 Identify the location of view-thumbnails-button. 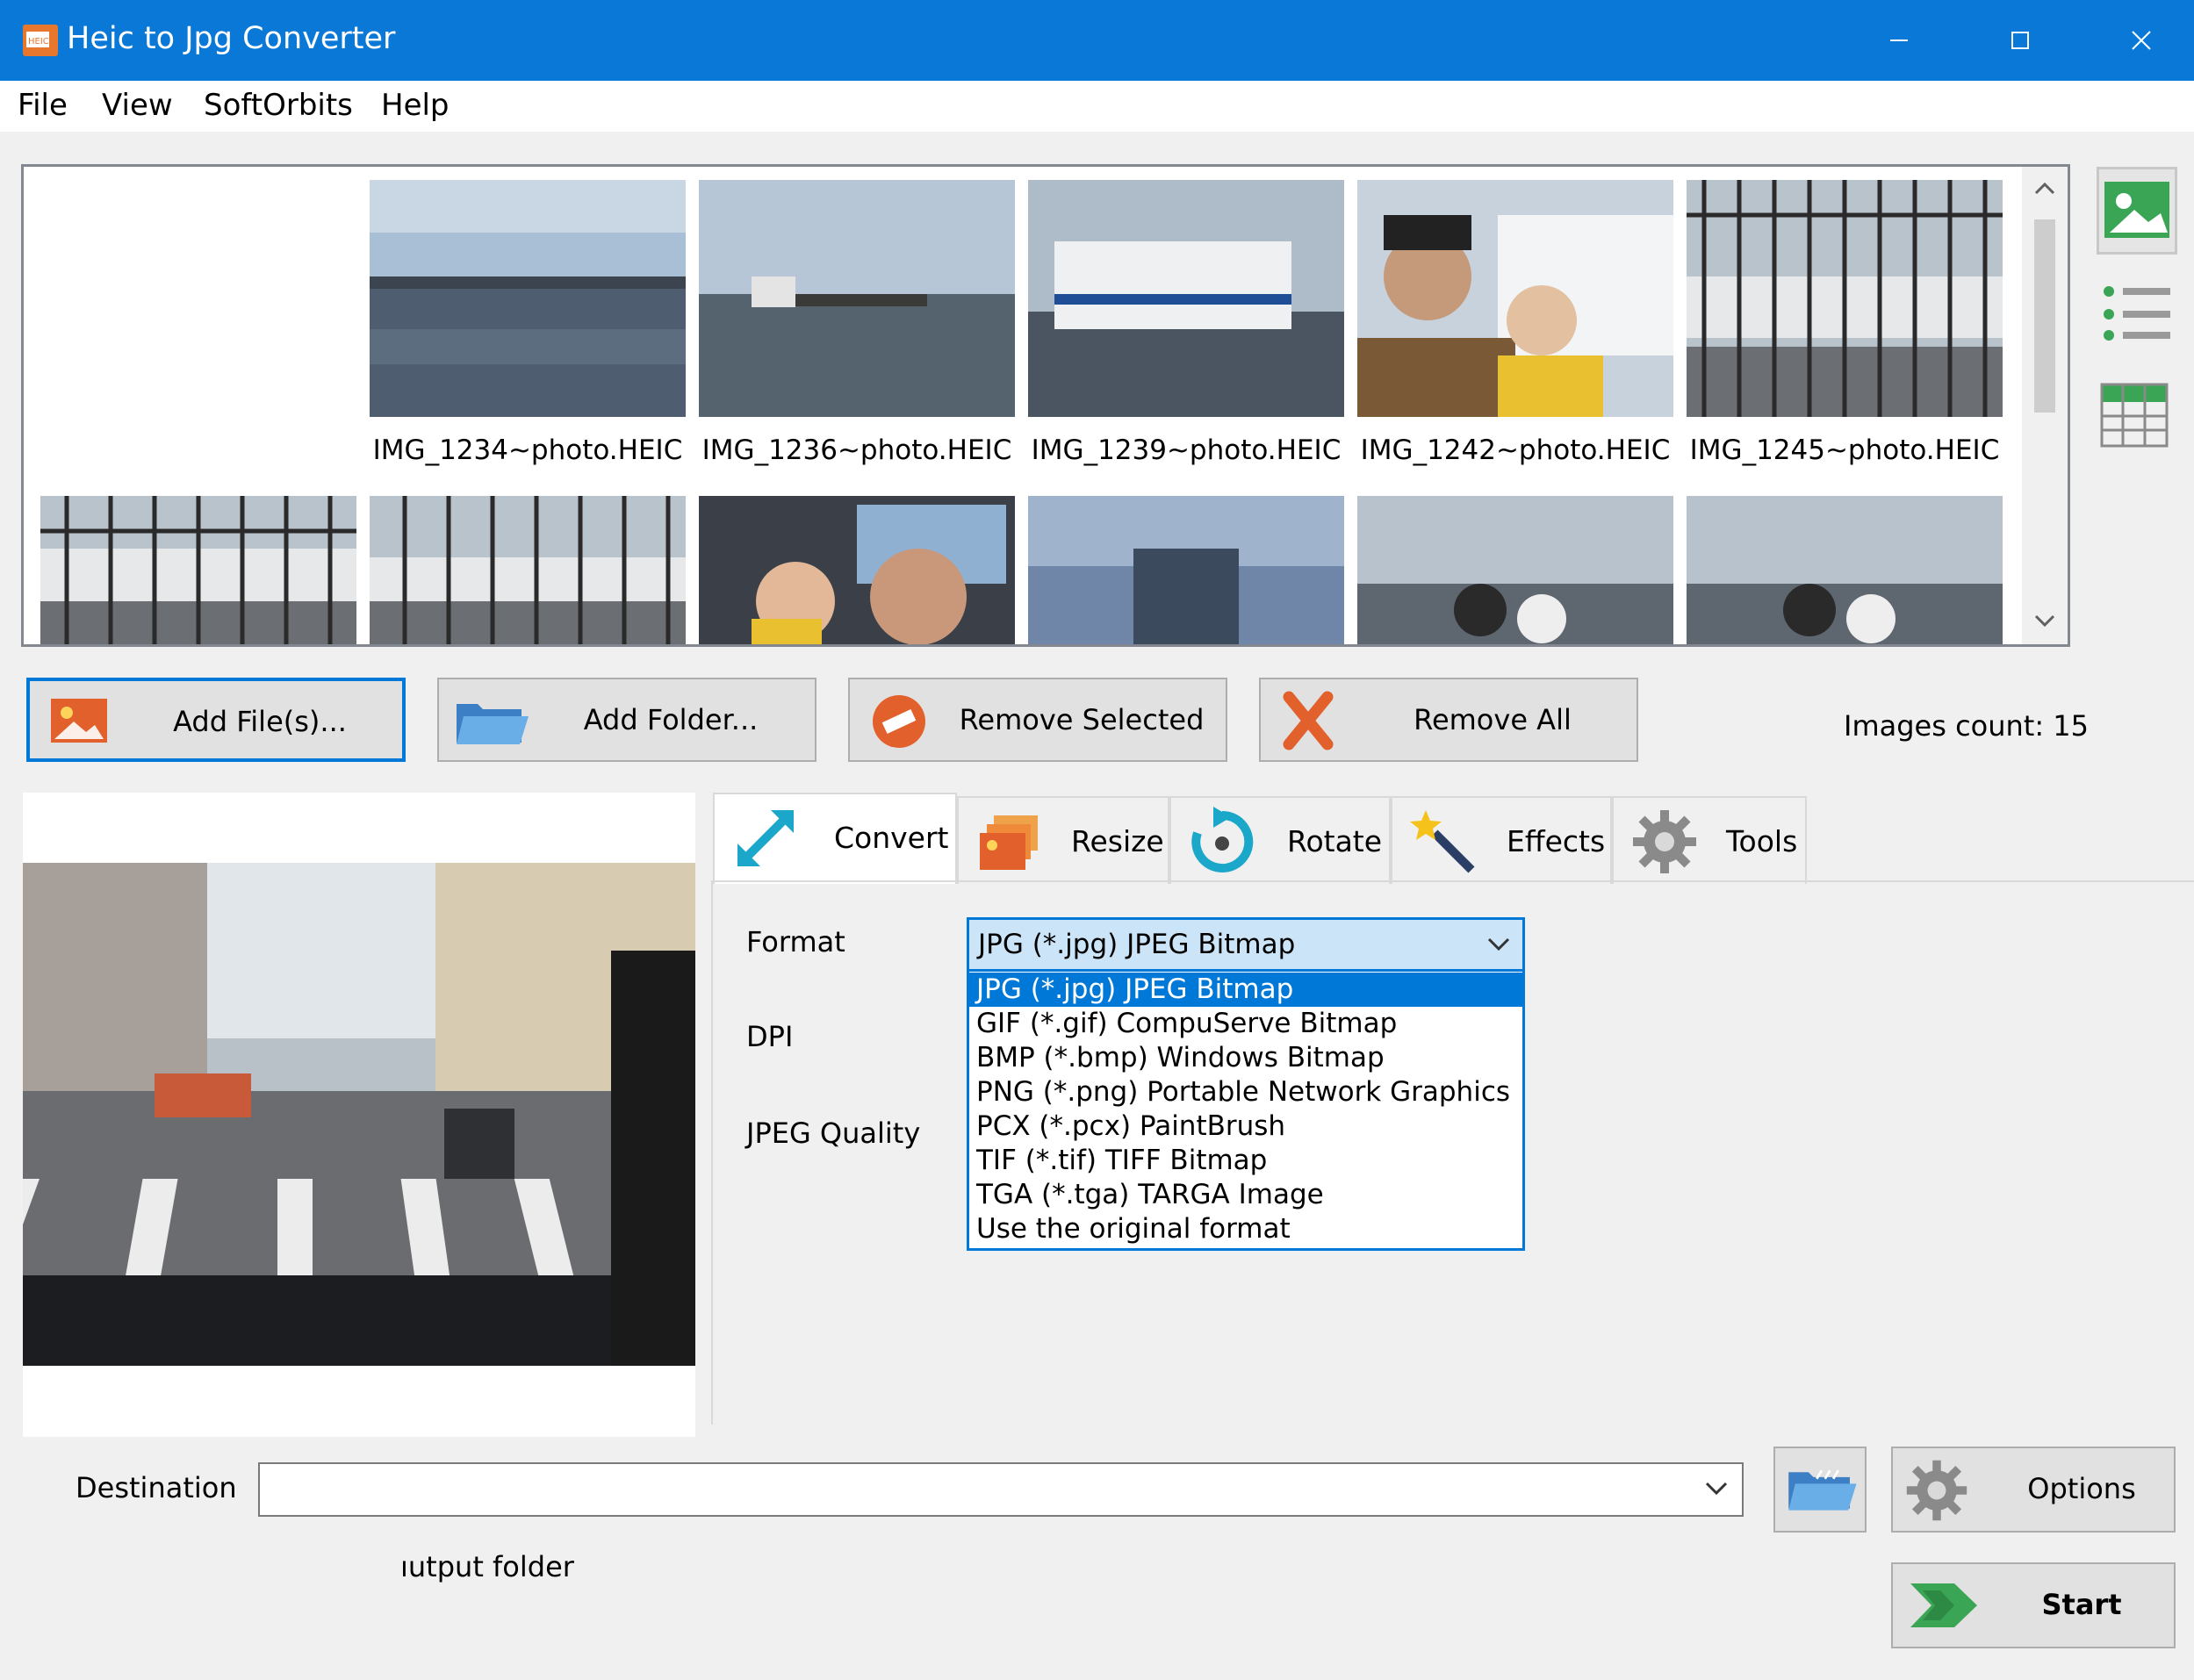
(2137, 211).